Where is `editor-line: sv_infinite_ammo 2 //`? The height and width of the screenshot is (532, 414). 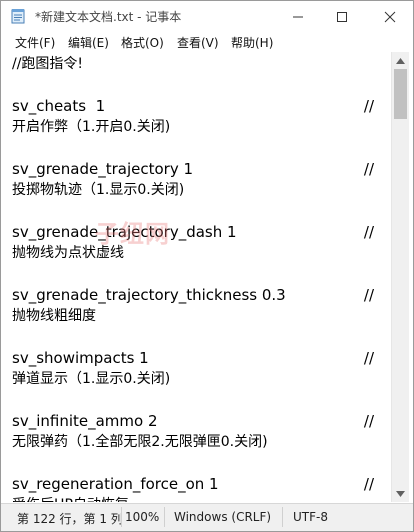
editor-line: sv_infinite_ammo 2 // is located at coordinates (198, 421).